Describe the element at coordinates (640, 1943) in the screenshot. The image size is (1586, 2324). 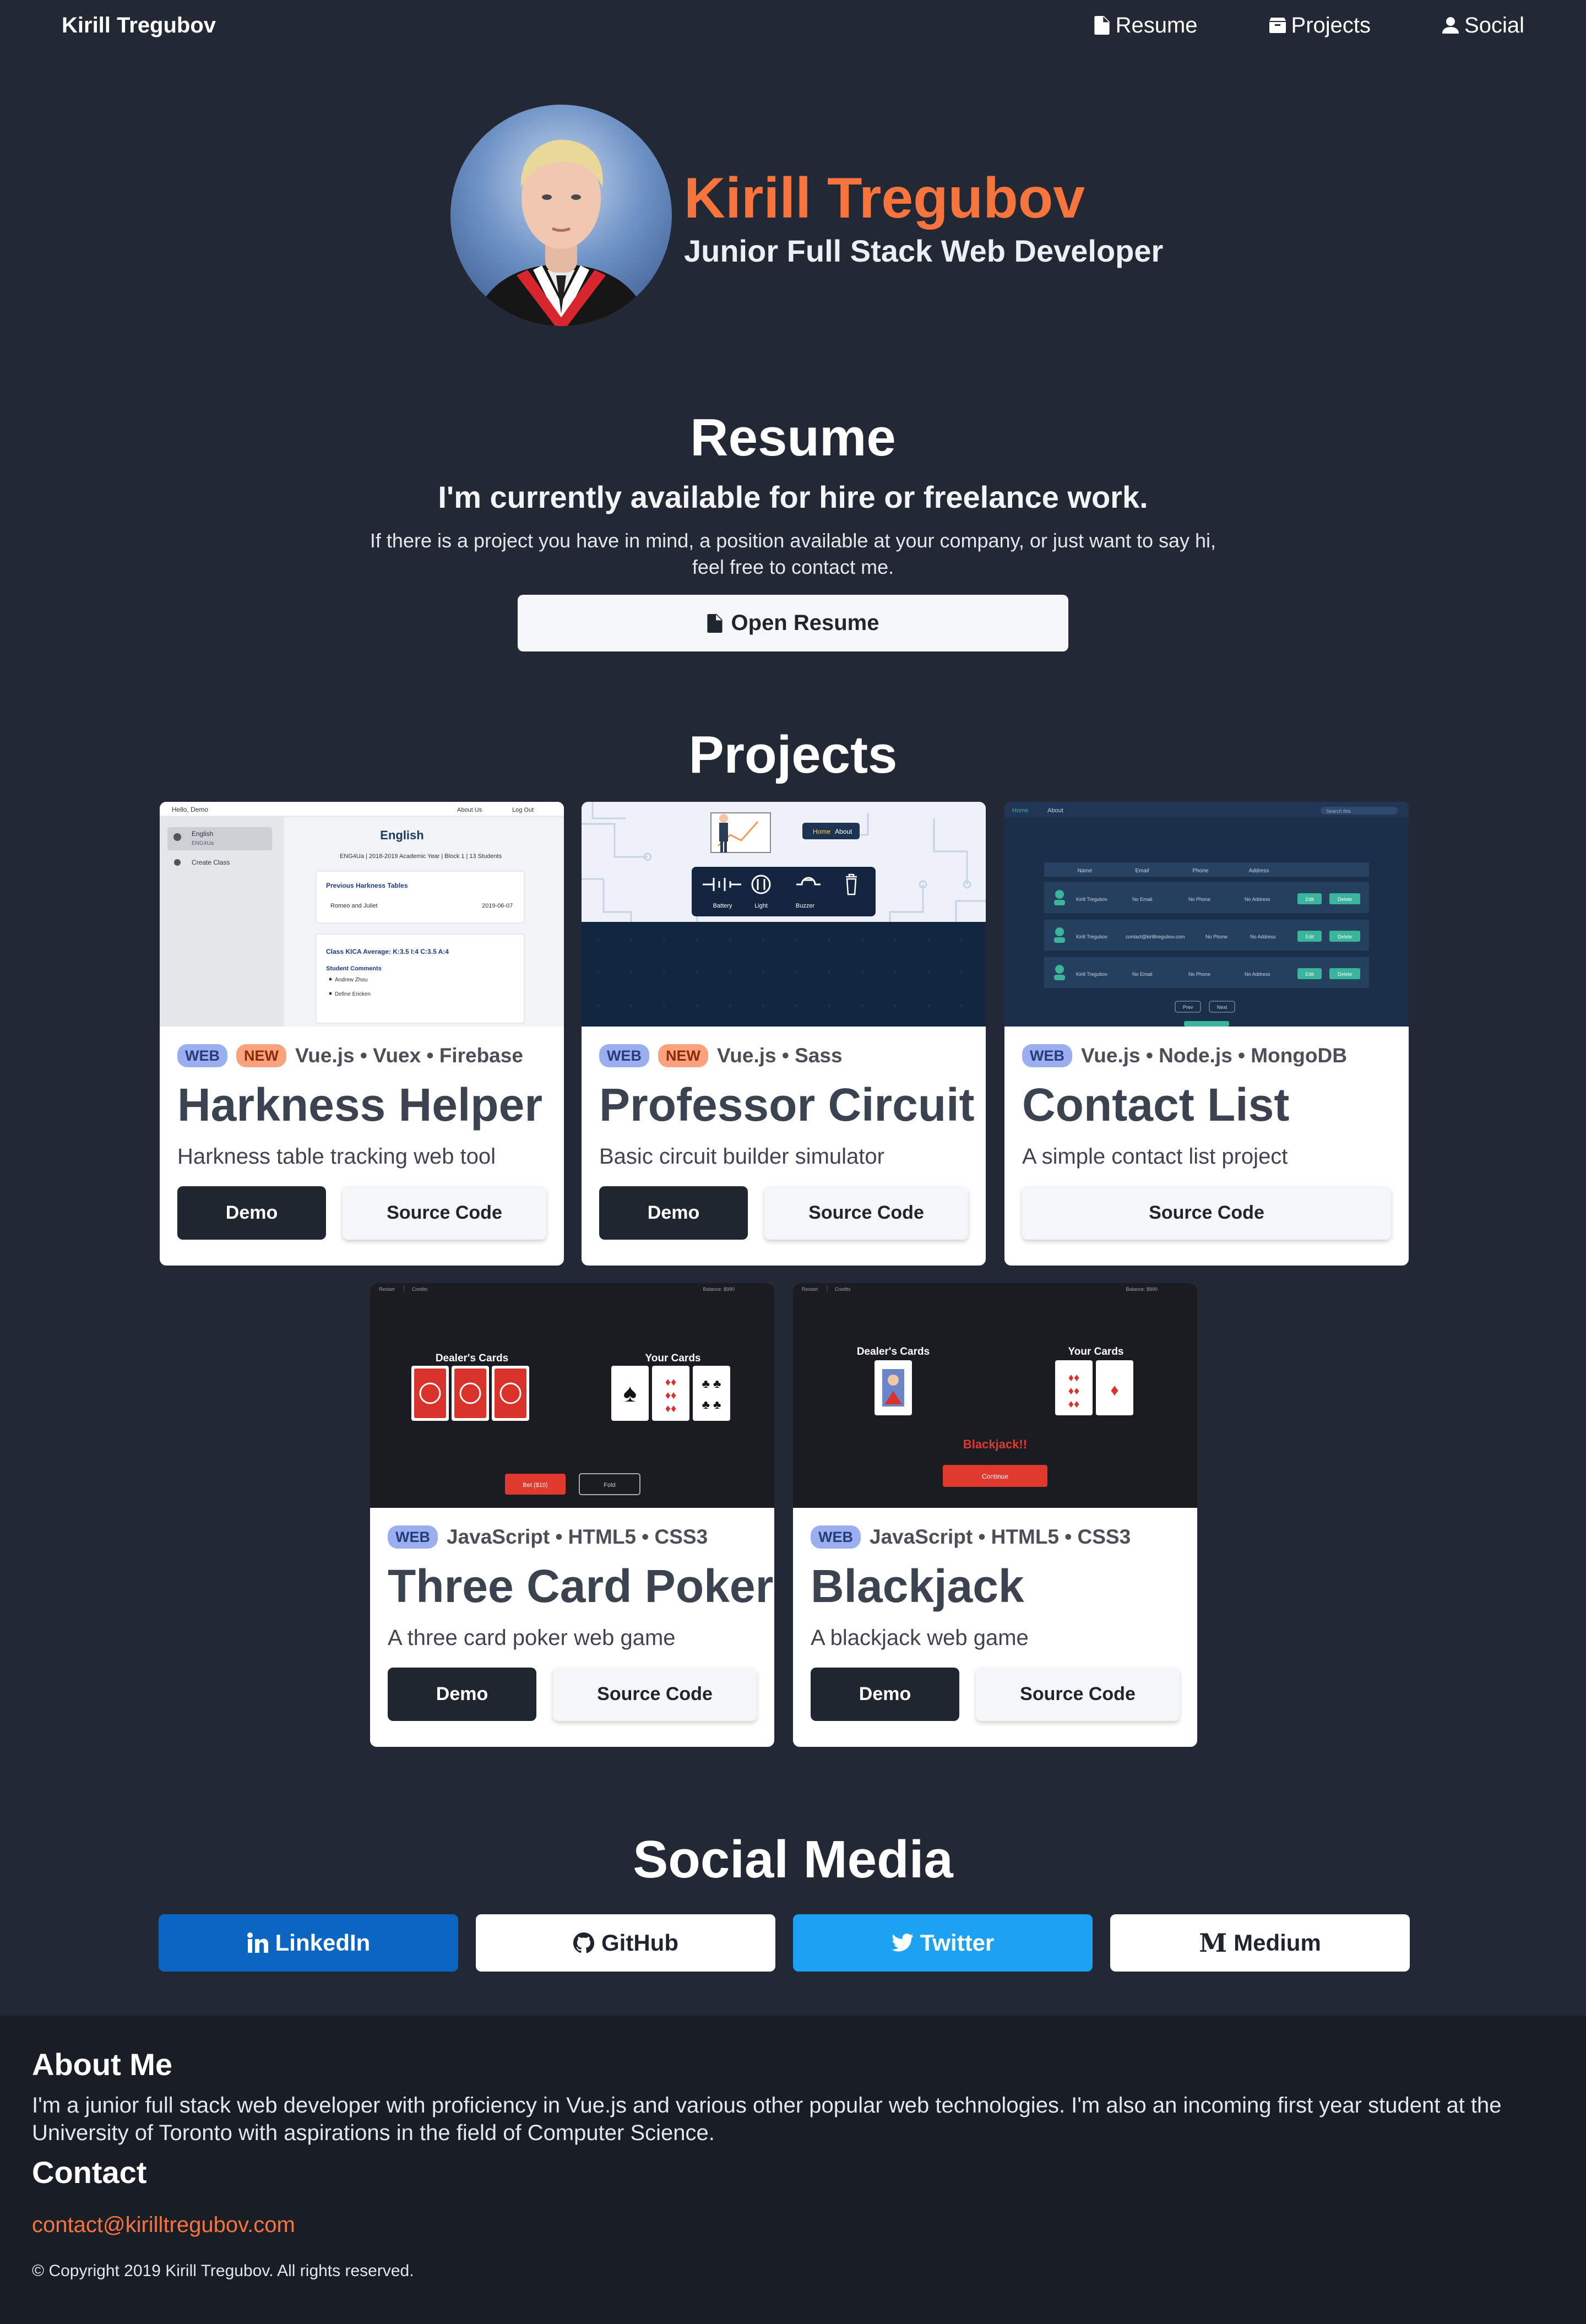
I see `github-label: GitHub` at that location.